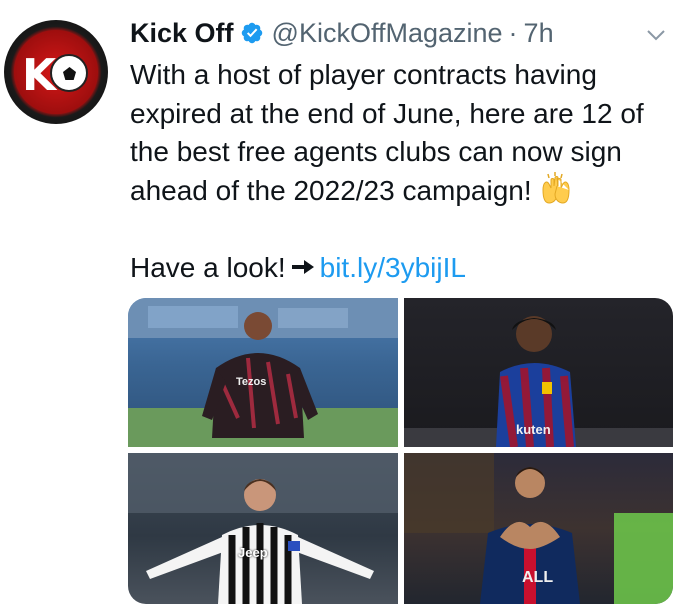  I want to click on tweet-text-line: With a host of player contracts having, so click(363, 74).